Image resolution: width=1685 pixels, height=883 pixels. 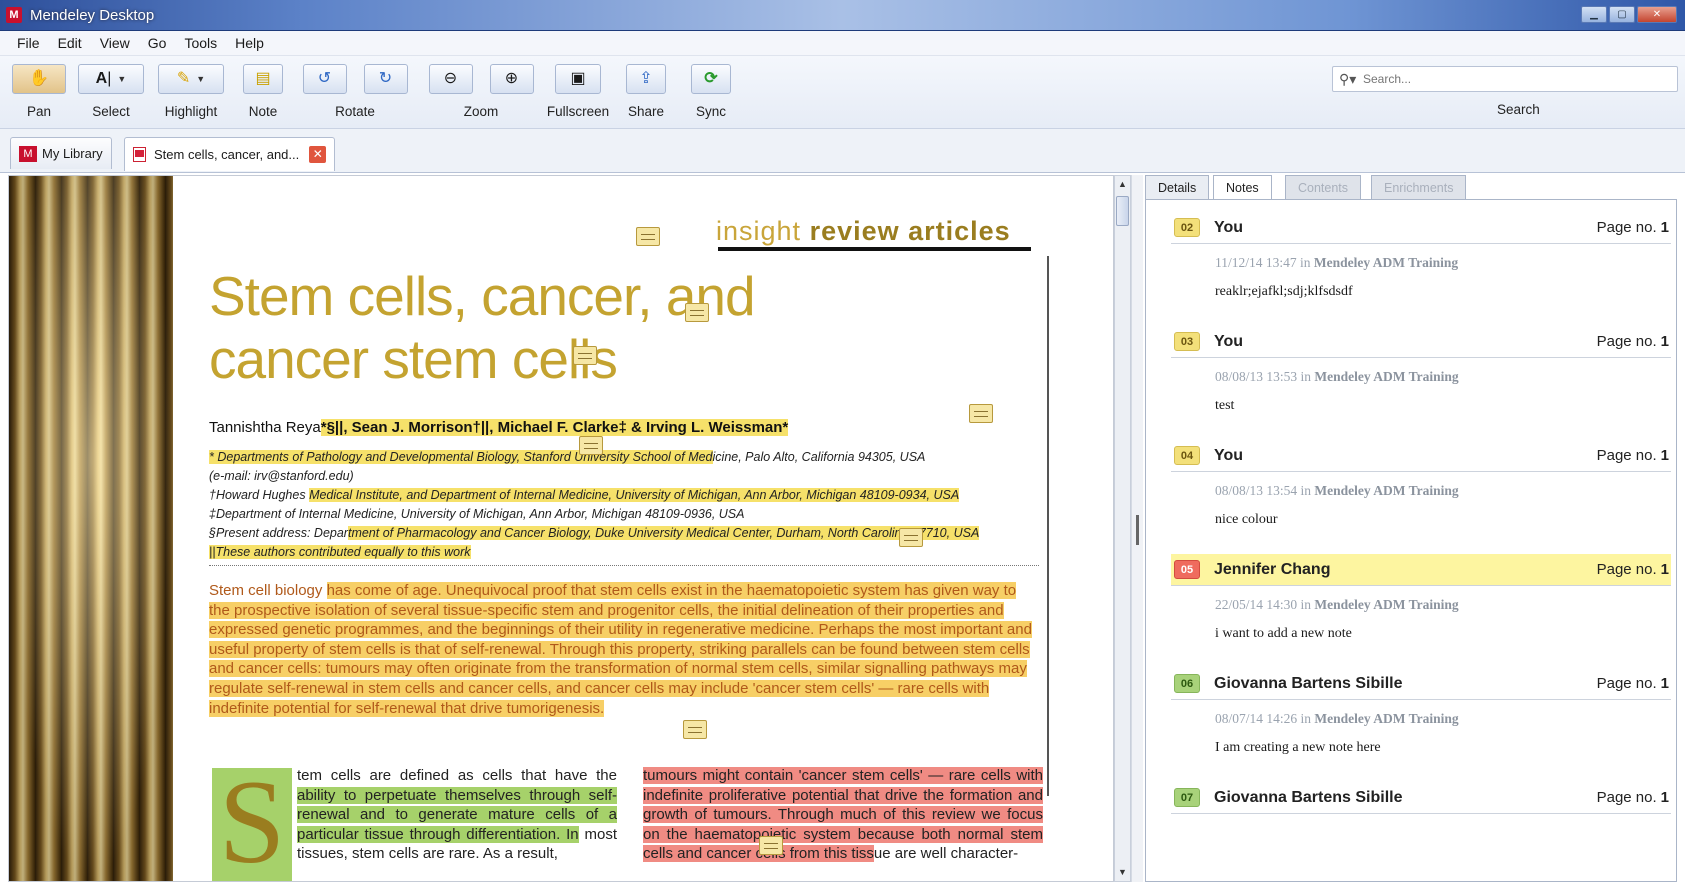 I want to click on sticky-note-icon: ▤, so click(x=263, y=78).